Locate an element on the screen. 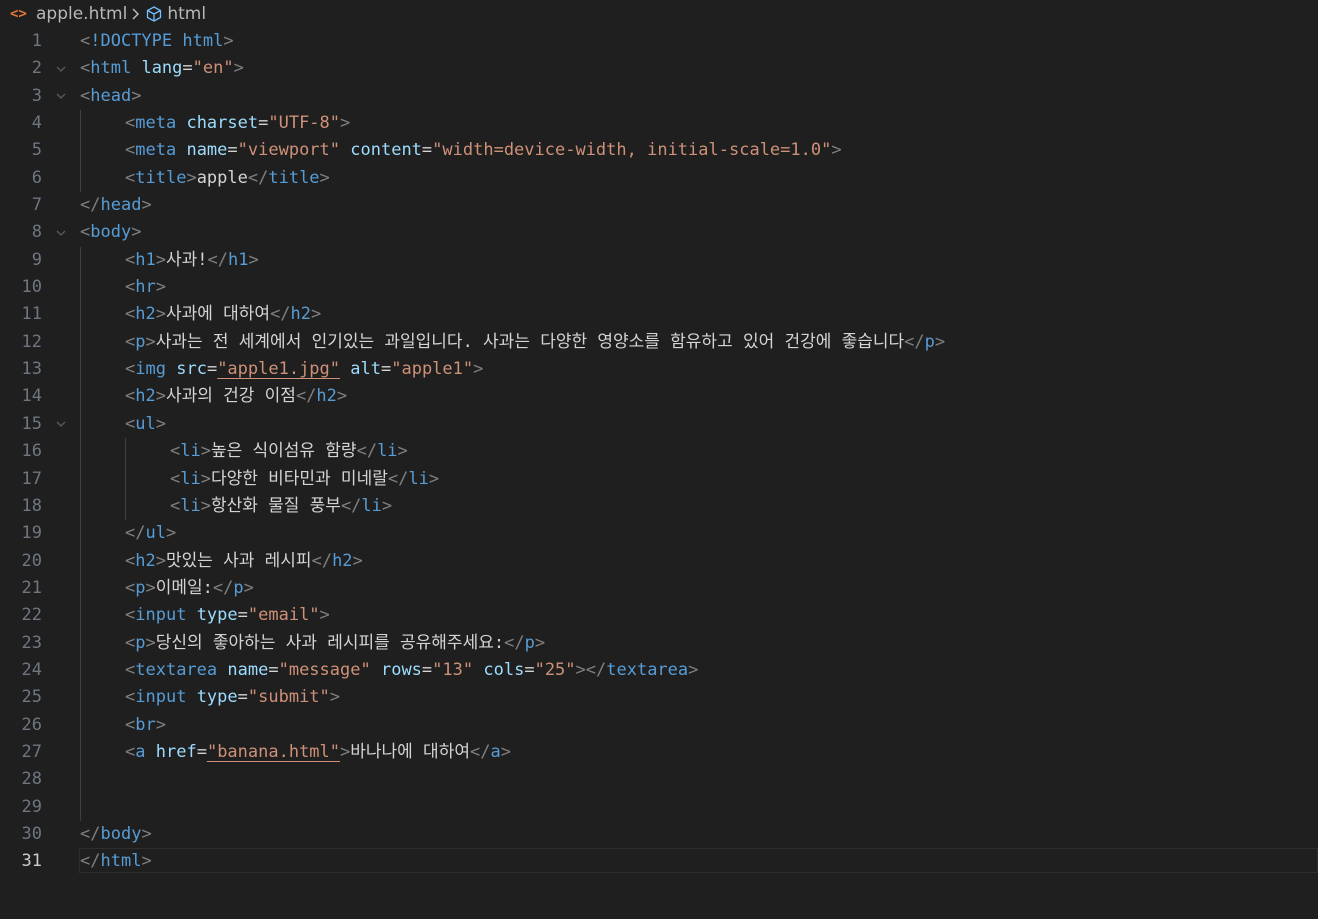 The height and width of the screenshot is (919, 1318). code-line: 15 <ul> is located at coordinates (659, 424).